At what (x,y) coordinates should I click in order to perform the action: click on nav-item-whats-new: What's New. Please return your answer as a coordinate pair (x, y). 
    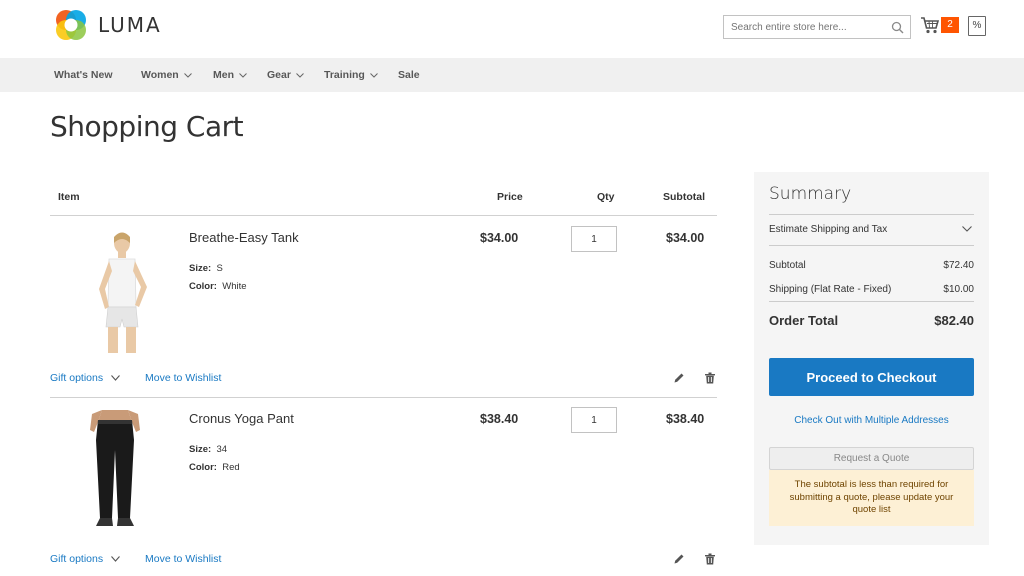
    Looking at the image, I should click on (83, 75).